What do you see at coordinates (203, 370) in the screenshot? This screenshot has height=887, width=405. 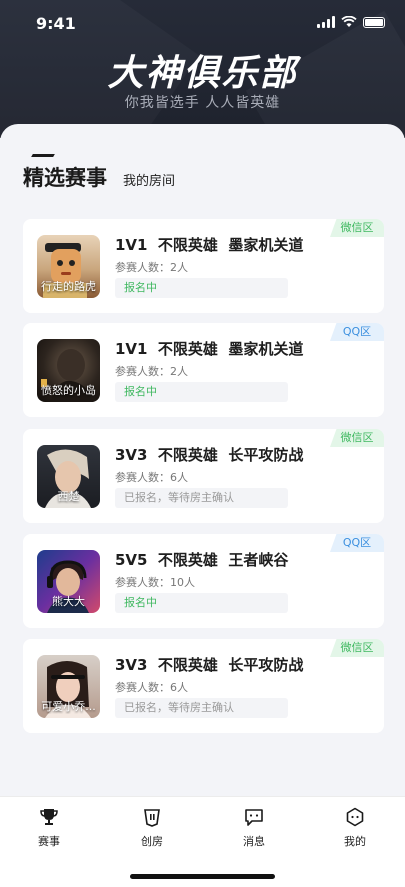 I see `event-card: 愤怒的小岛 1V1 不限英雄 墨家机关道 参赛人数：2人 报名中 QQ区` at bounding box center [203, 370].